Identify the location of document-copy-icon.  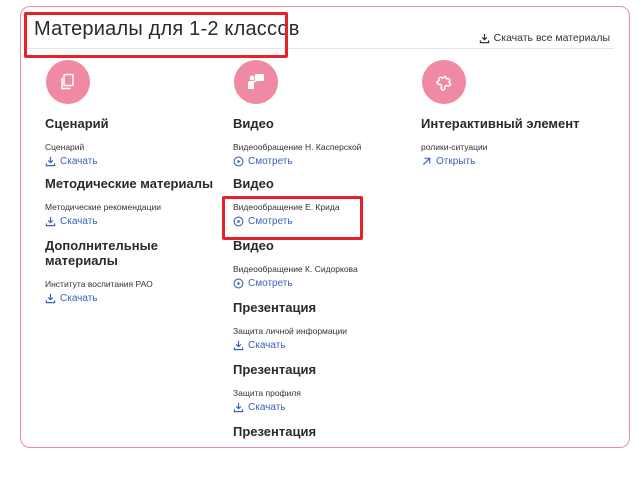
(68, 82).